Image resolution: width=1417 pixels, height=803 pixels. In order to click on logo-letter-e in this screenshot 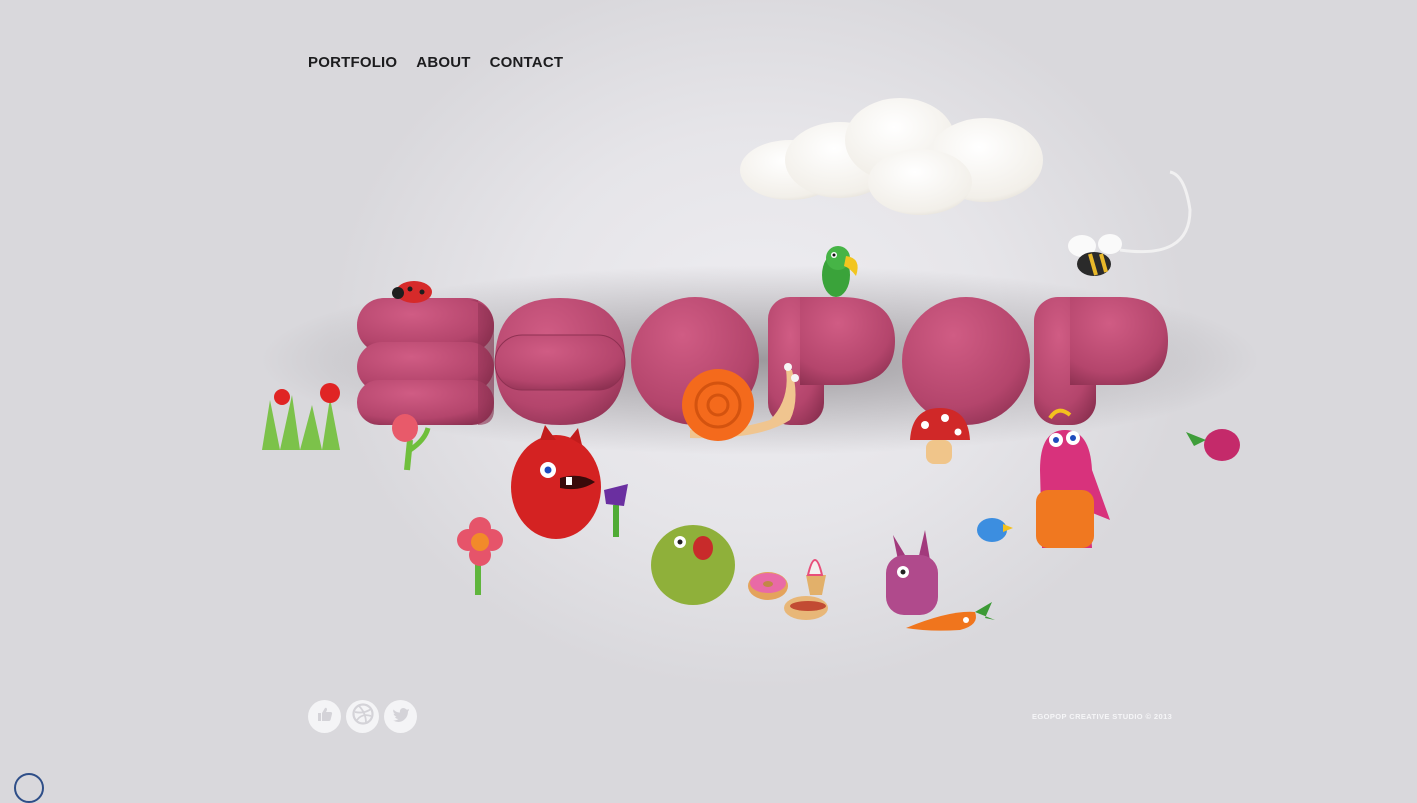, I will do `click(425, 361)`.